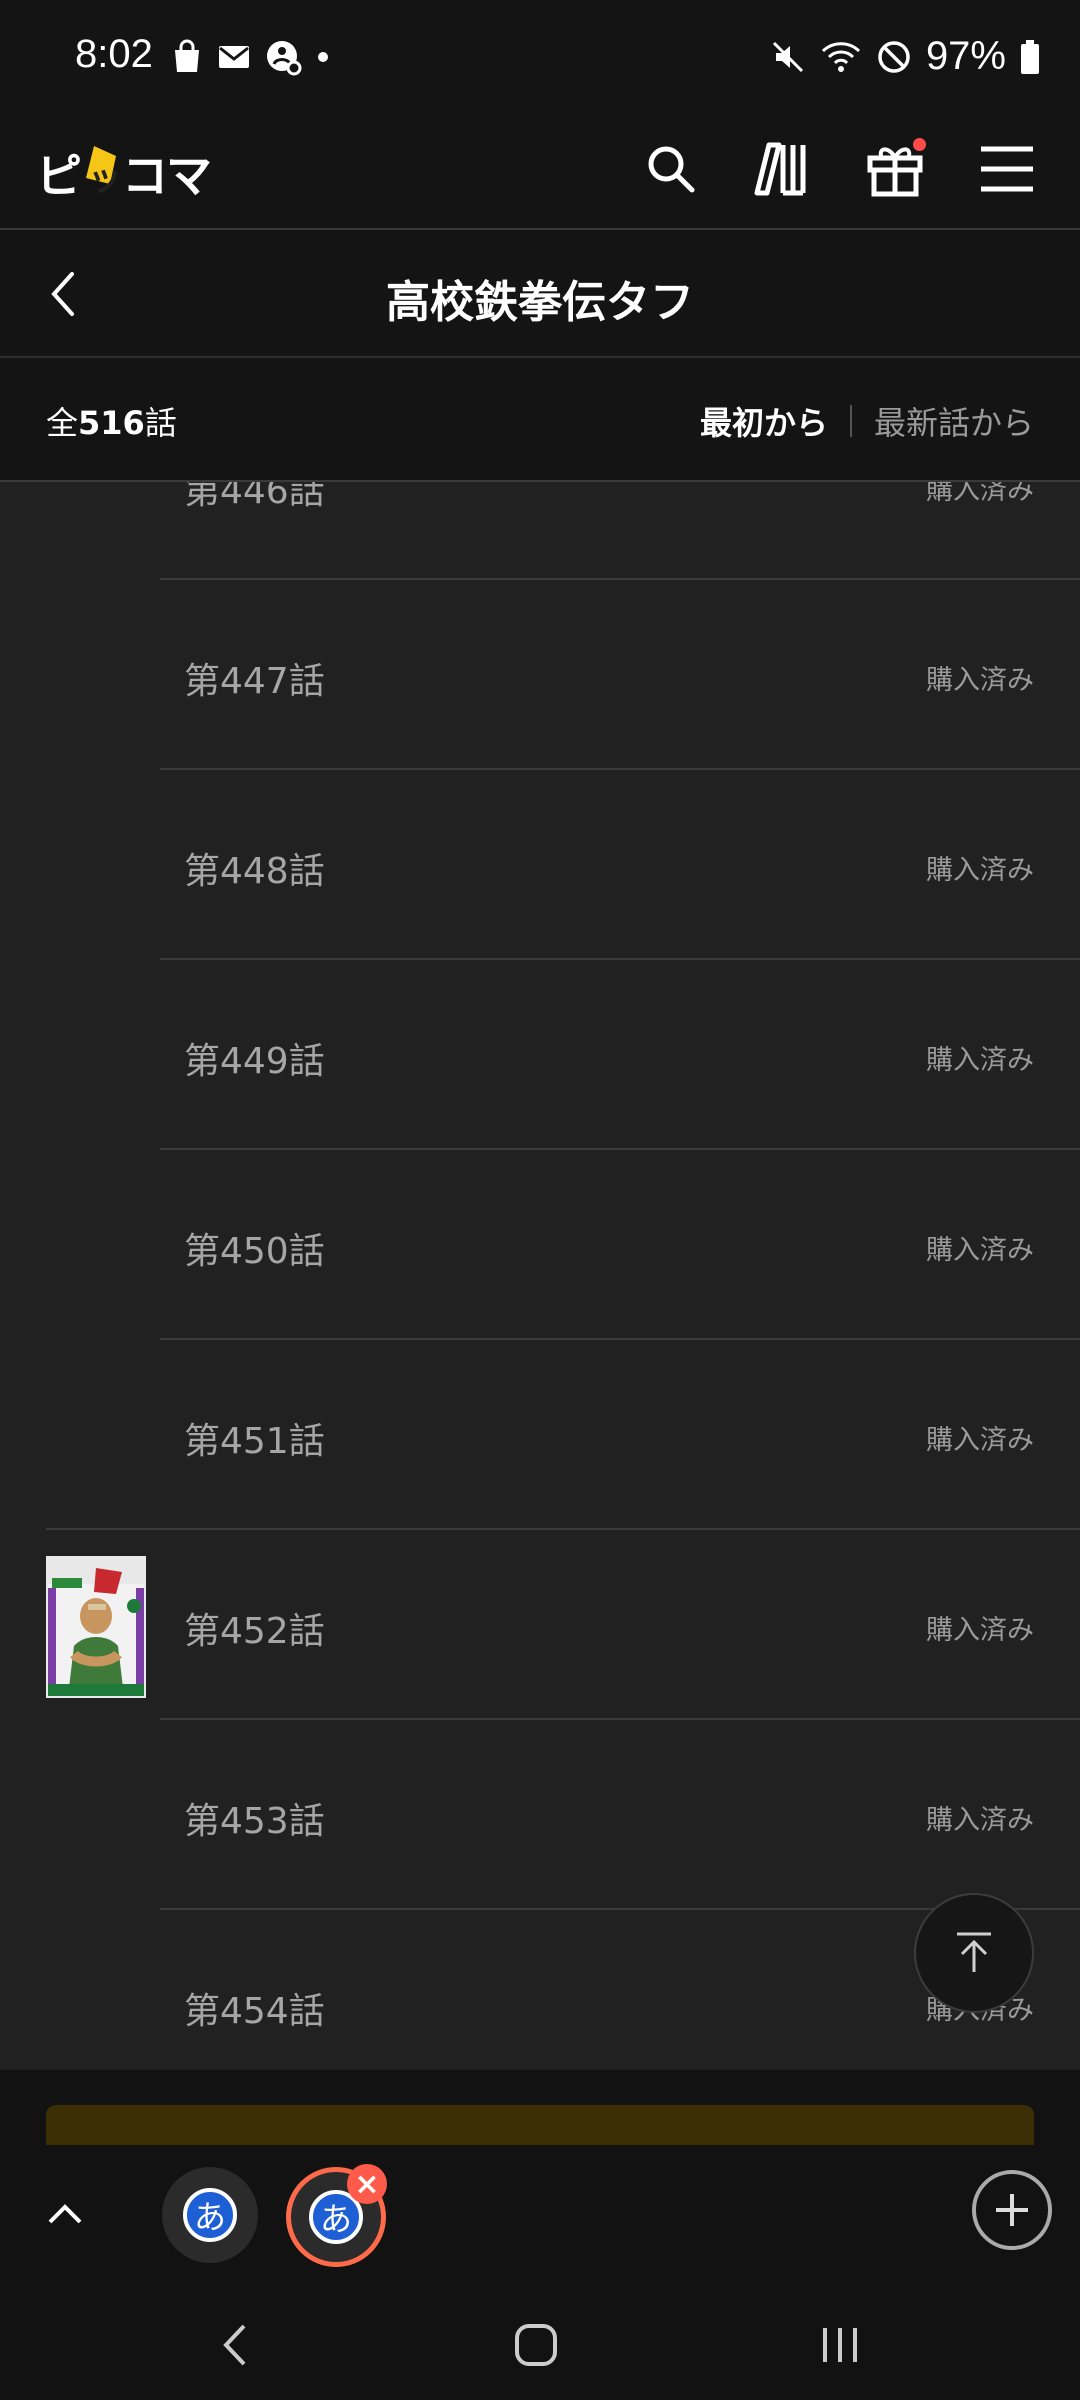 The height and width of the screenshot is (2400, 1080). I want to click on episode-row: 第453話 購入済み, so click(540, 1815).